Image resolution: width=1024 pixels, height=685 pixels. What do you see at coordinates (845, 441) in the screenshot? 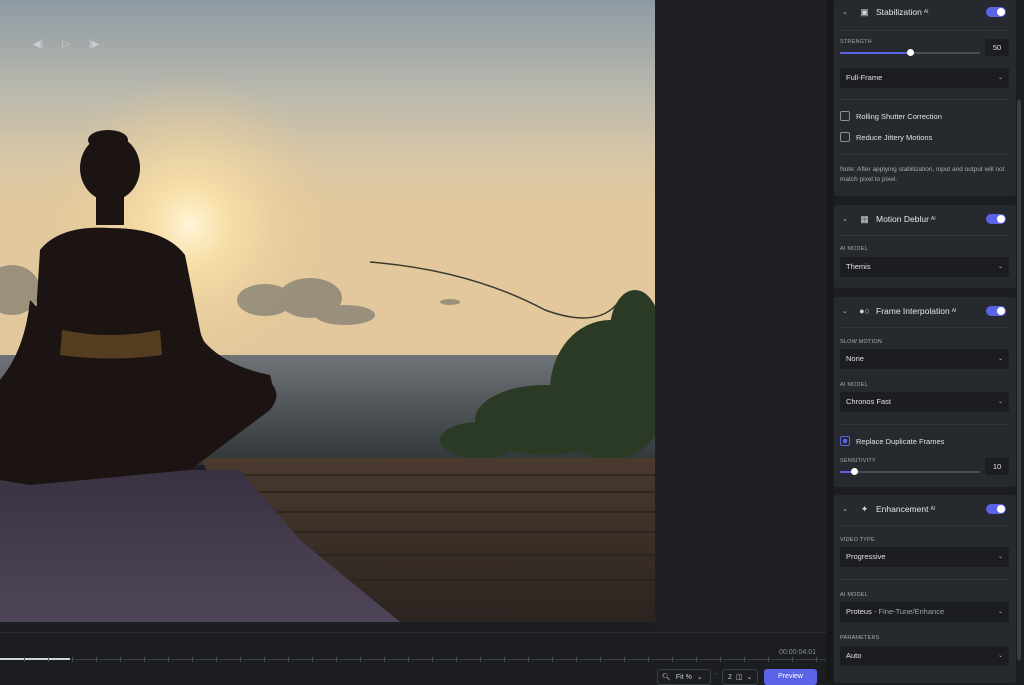
I see `replace-duplicates-checkbox` at bounding box center [845, 441].